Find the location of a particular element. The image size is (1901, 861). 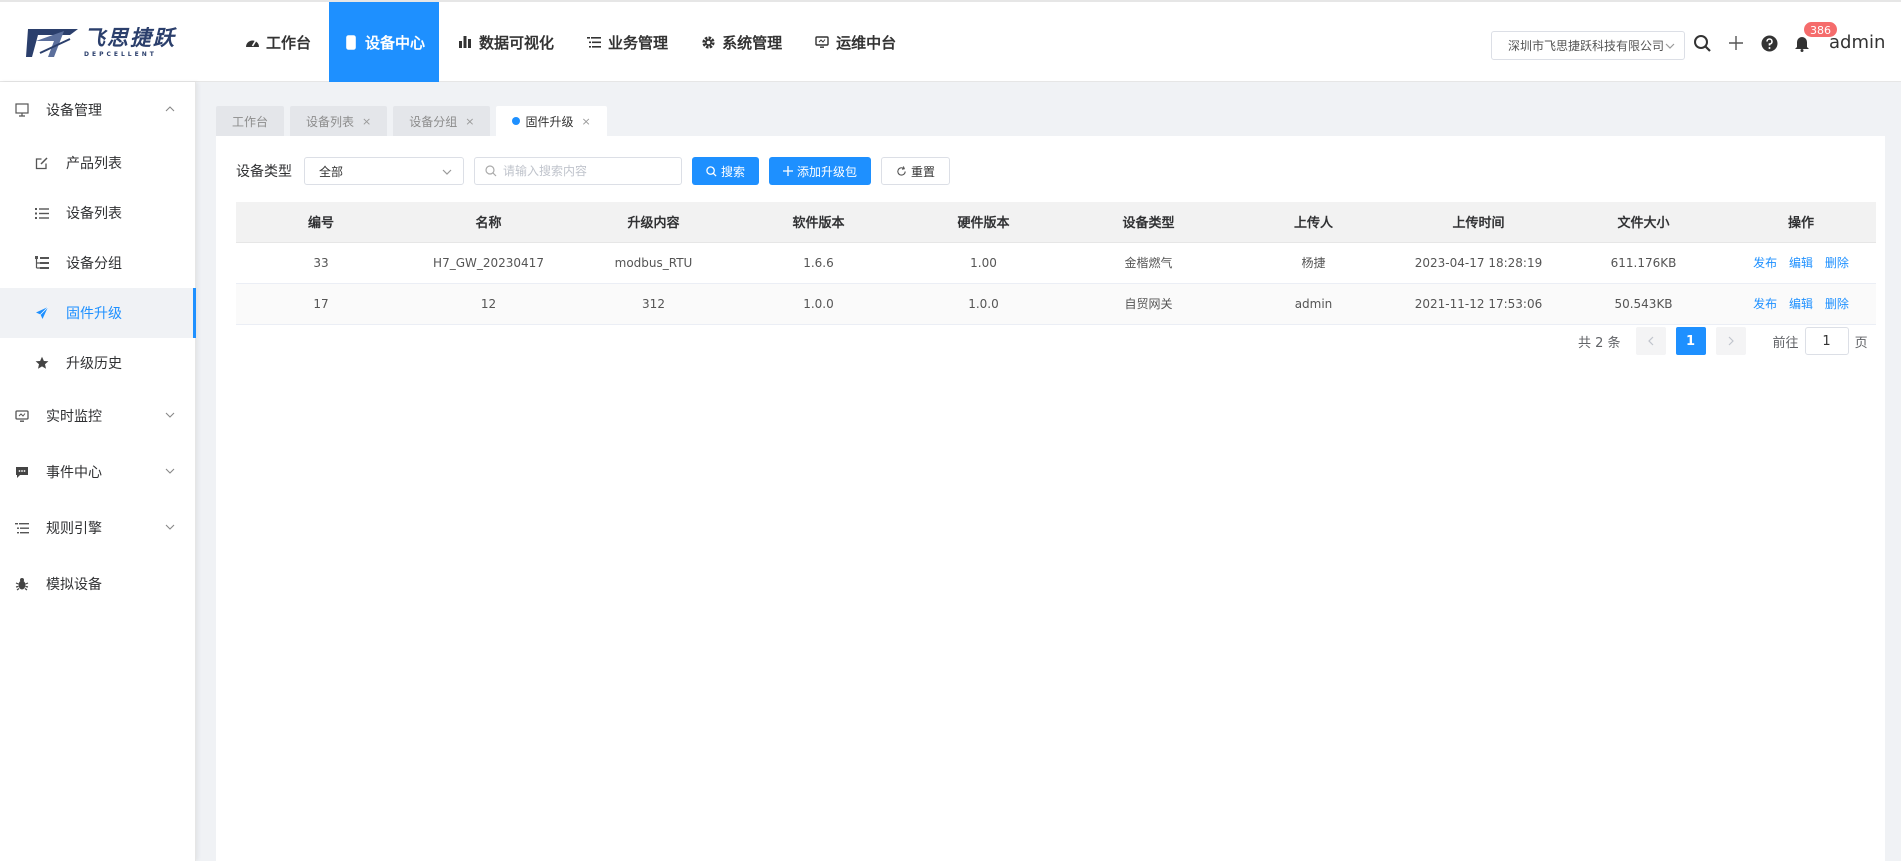

mobile-icon is located at coordinates (351, 42).